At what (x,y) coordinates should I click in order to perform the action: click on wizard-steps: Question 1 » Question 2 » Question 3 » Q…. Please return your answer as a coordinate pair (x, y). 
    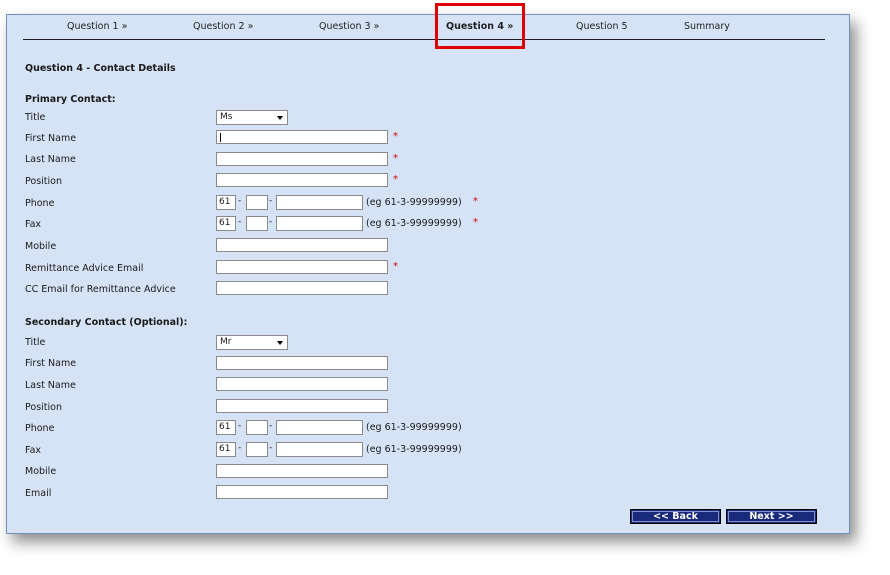
    Looking at the image, I should click on (424, 27).